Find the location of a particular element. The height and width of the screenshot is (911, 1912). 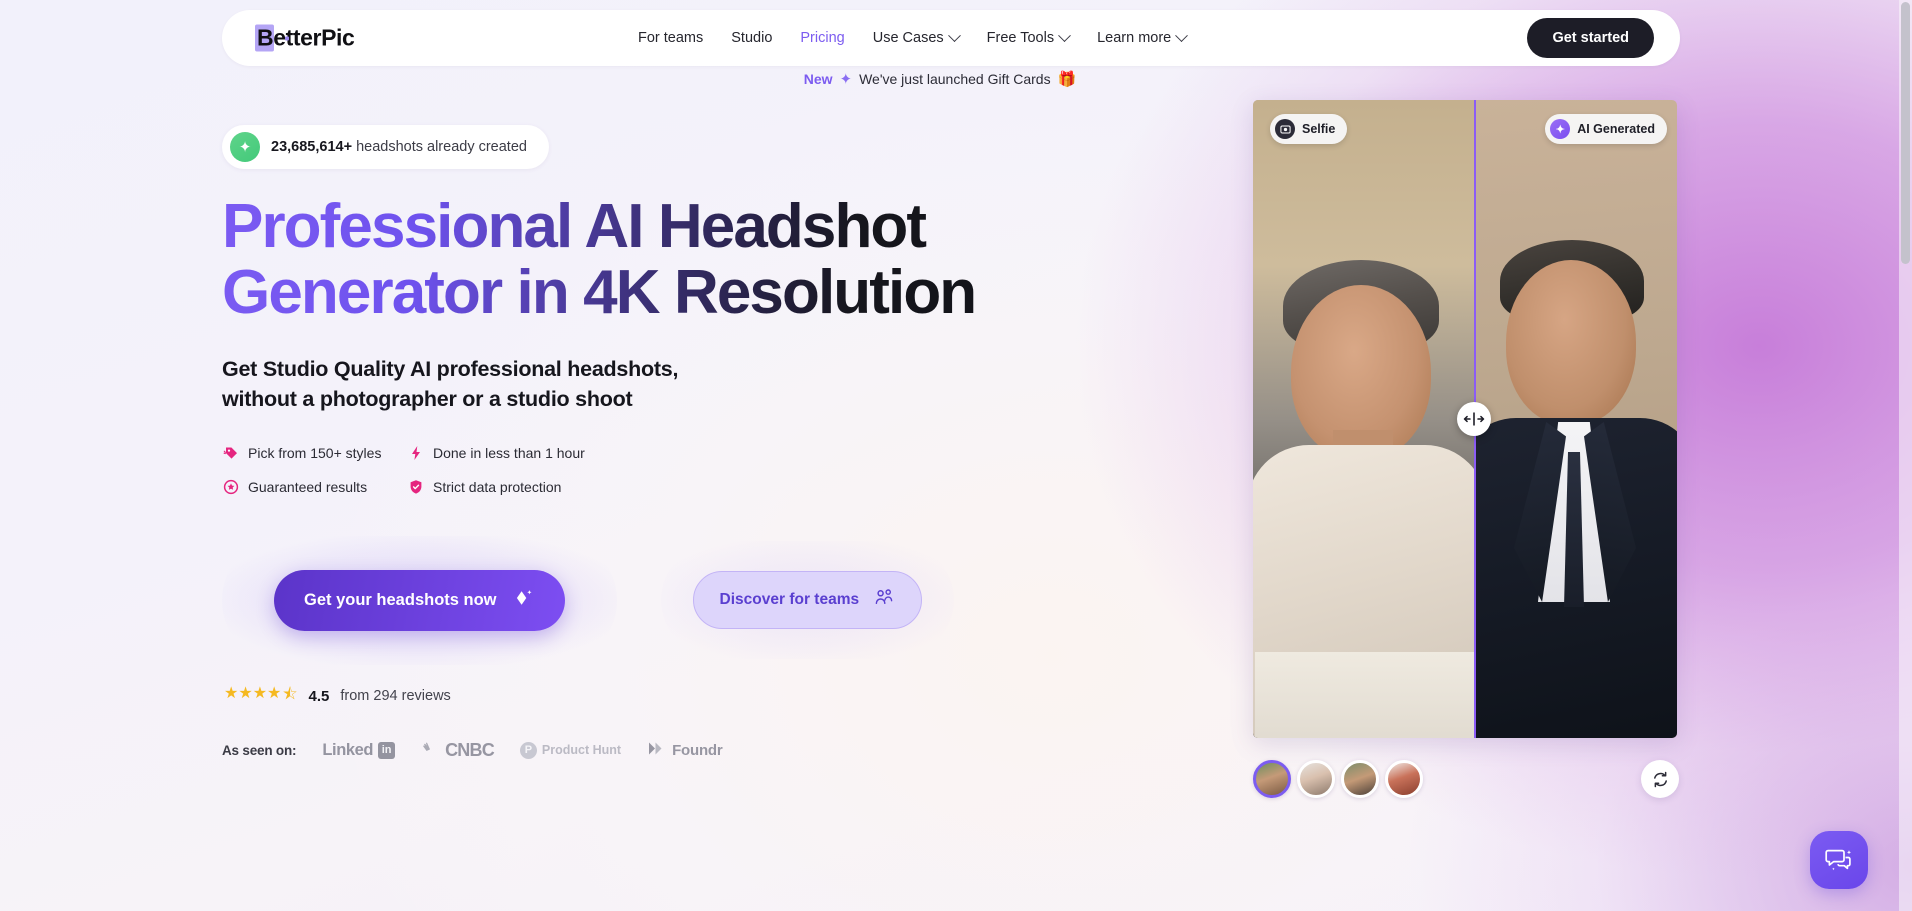

feature-label: Pick from 150+ styles is located at coordinates (315, 453).